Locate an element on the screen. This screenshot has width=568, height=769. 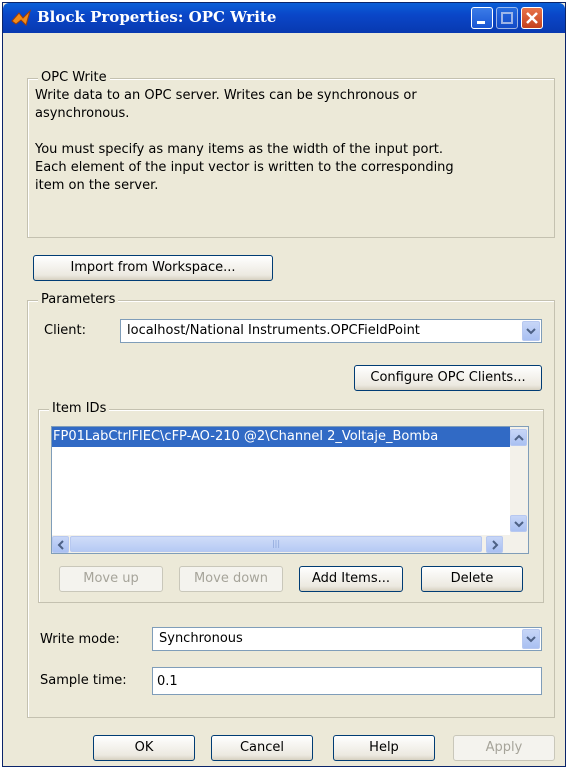
scroll-down-icon is located at coordinates (518, 523).